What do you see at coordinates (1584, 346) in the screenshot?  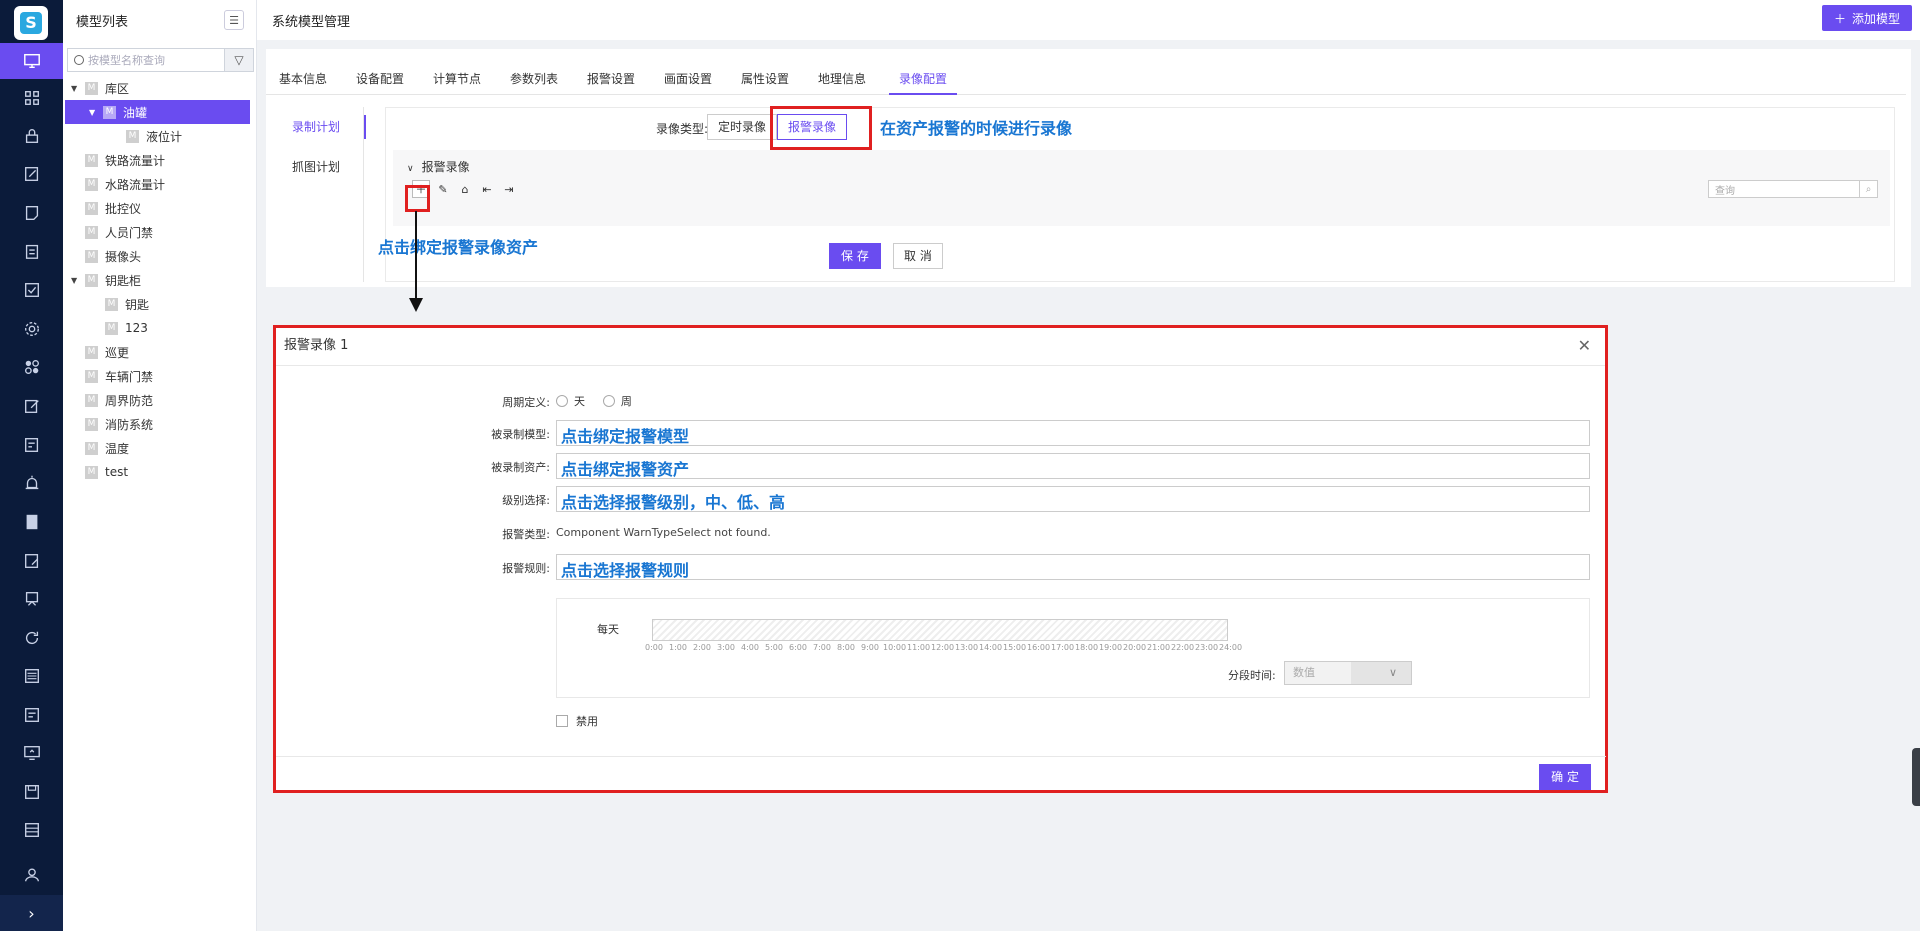 I see `close-icon: ✕` at bounding box center [1584, 346].